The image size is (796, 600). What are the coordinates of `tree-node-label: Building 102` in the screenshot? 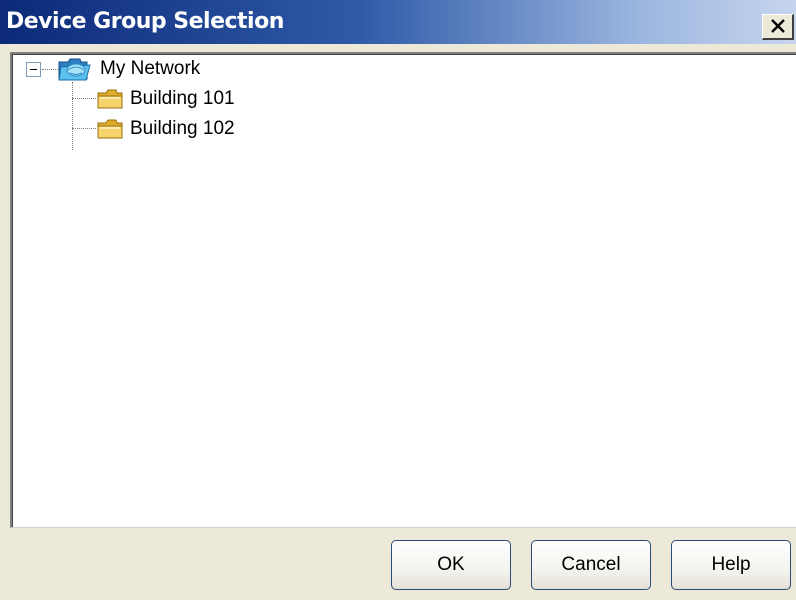 It's located at (182, 128).